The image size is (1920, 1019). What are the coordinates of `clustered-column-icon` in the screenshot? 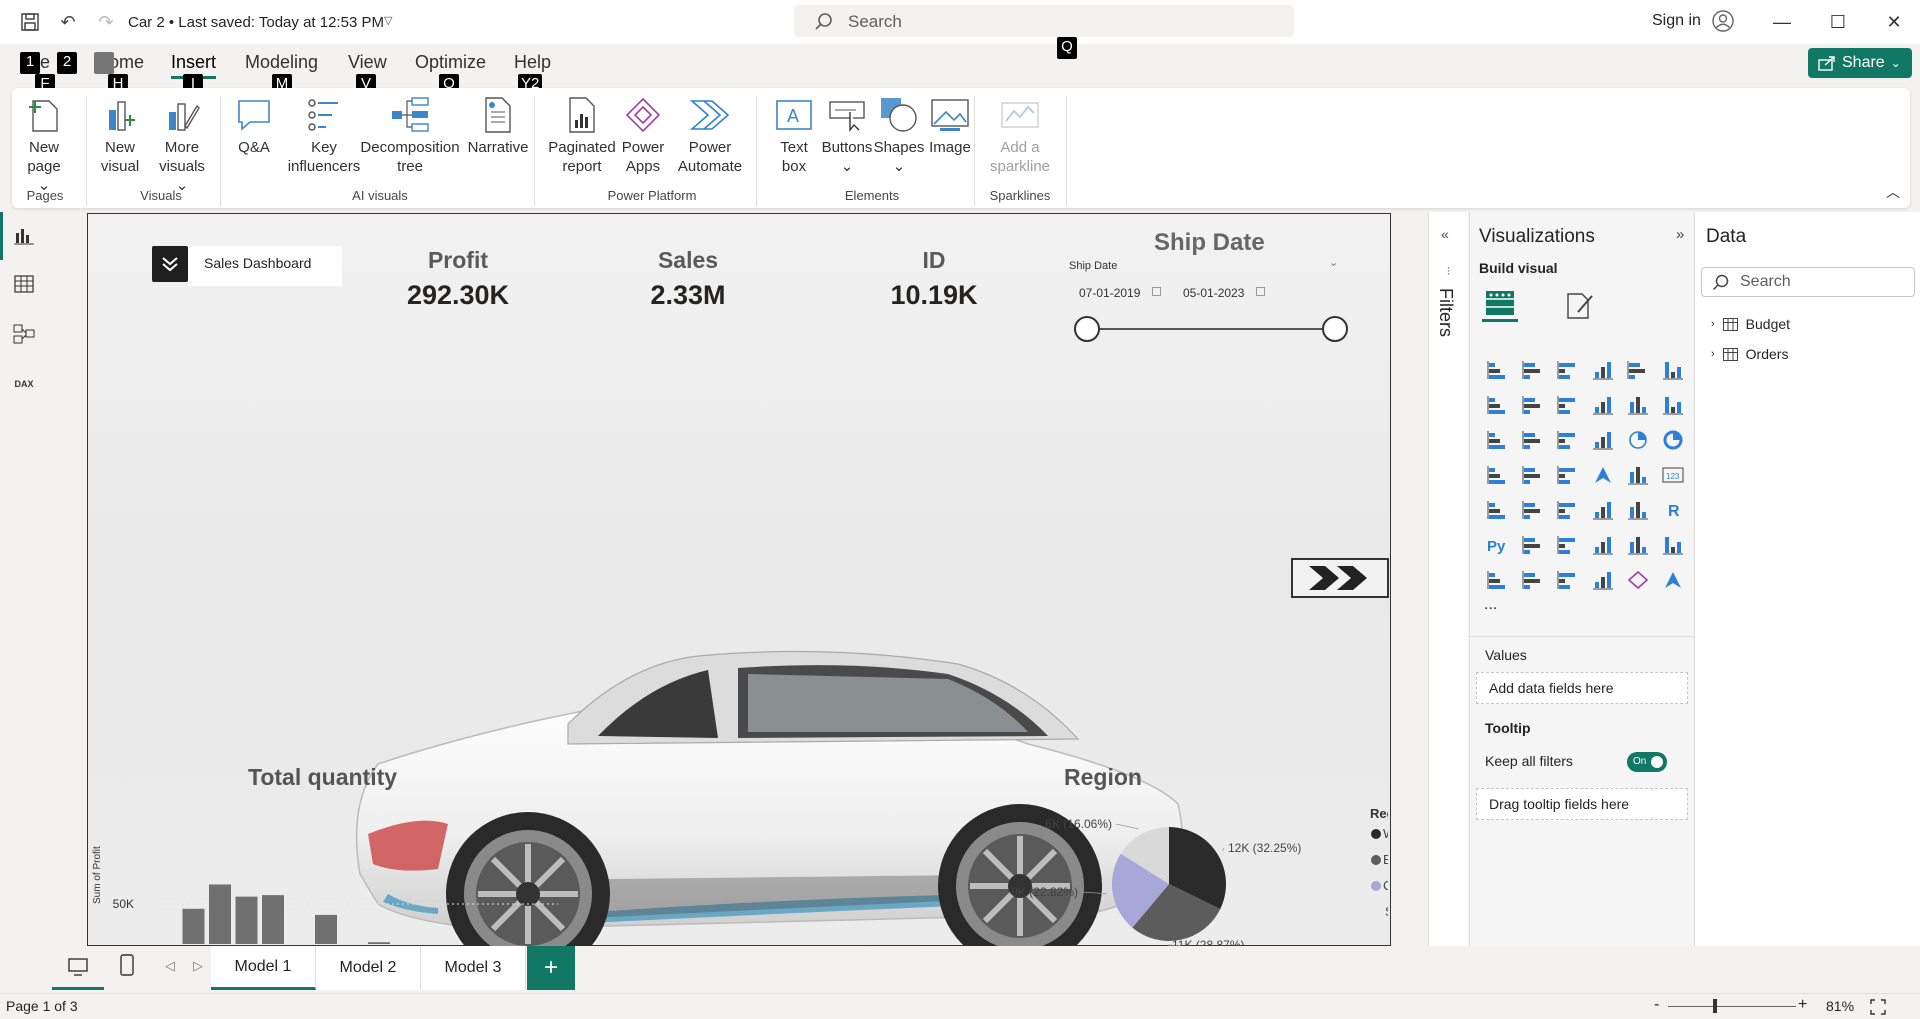 It's located at (1602, 369).